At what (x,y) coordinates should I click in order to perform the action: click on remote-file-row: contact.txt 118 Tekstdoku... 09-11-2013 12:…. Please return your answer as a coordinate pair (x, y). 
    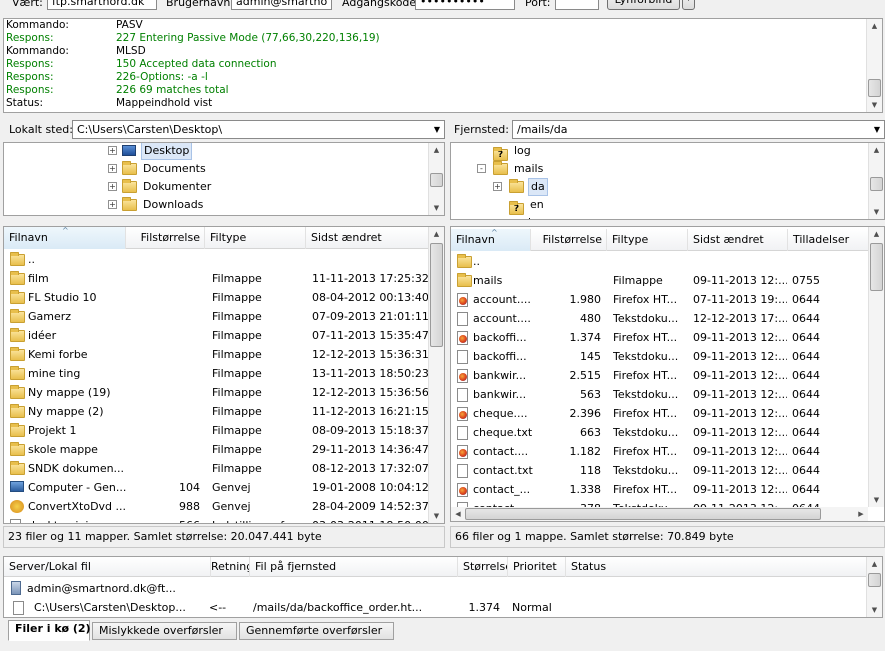
    Looking at the image, I should click on (660, 470).